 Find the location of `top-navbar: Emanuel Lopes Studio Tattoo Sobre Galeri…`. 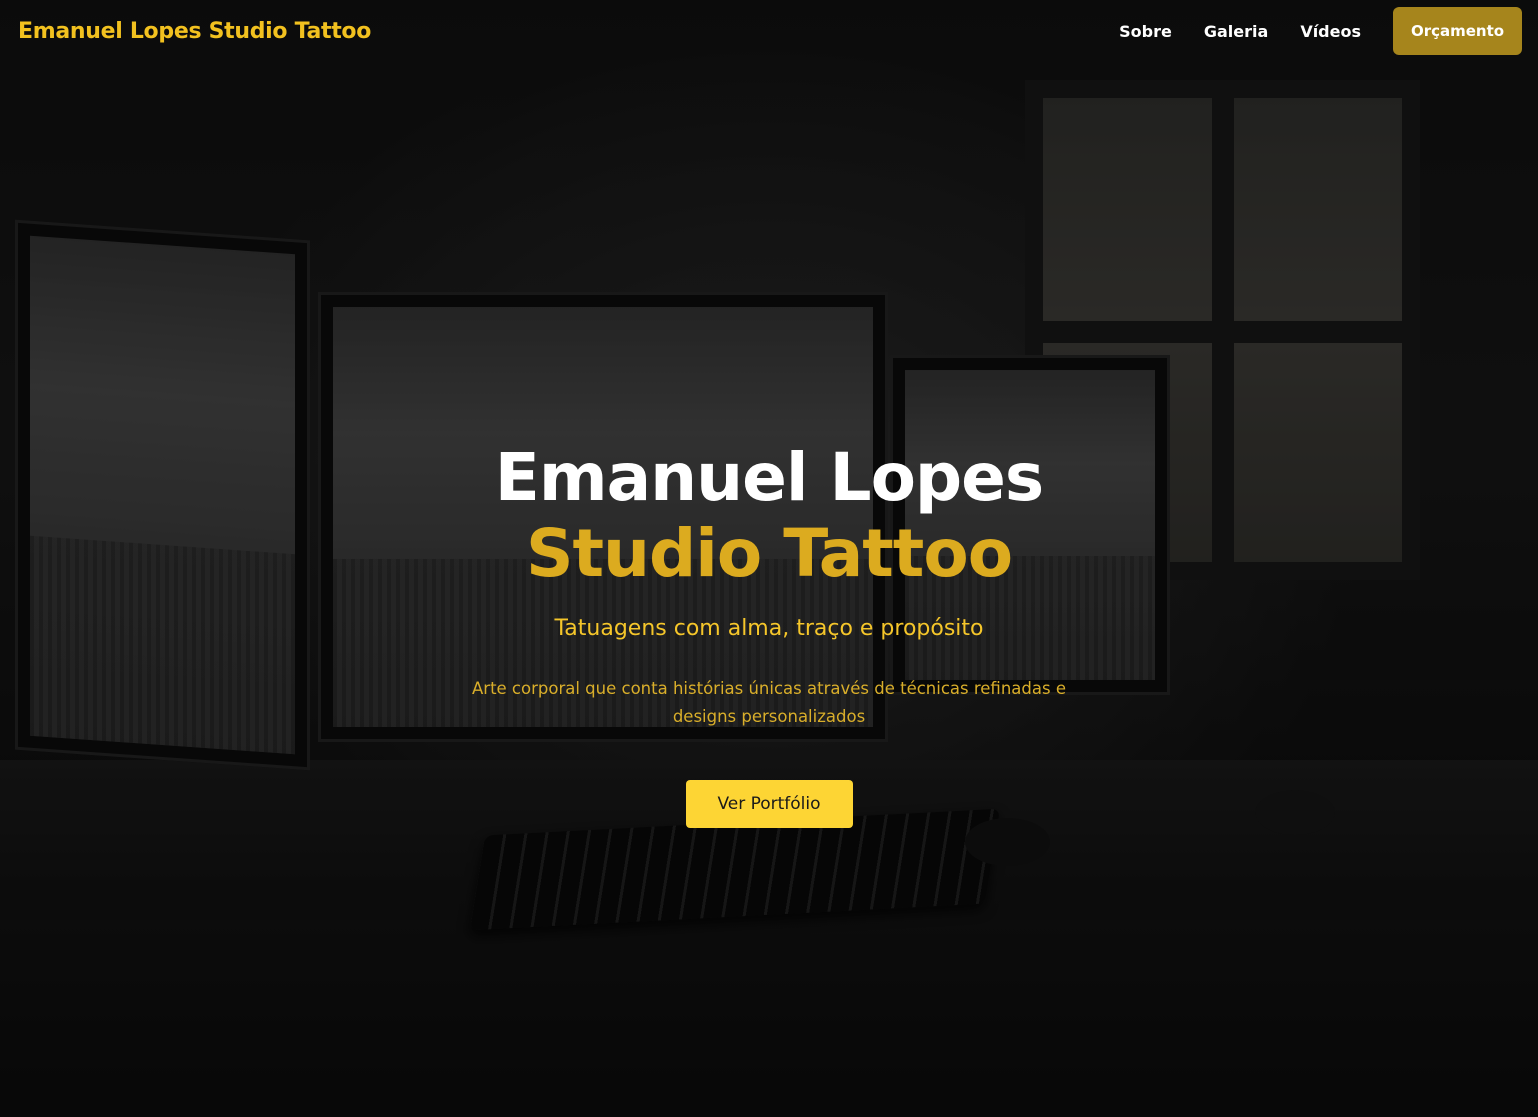

top-navbar: Emanuel Lopes Studio Tattoo Sobre Galeri… is located at coordinates (769, 31).